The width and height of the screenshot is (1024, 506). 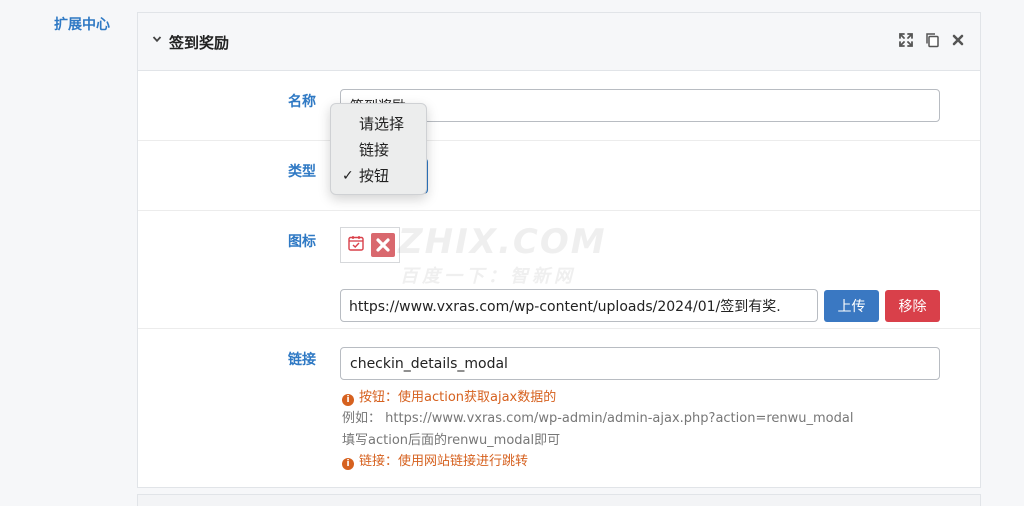 What do you see at coordinates (302, 360) in the screenshot?
I see `link-label: 链接` at bounding box center [302, 360].